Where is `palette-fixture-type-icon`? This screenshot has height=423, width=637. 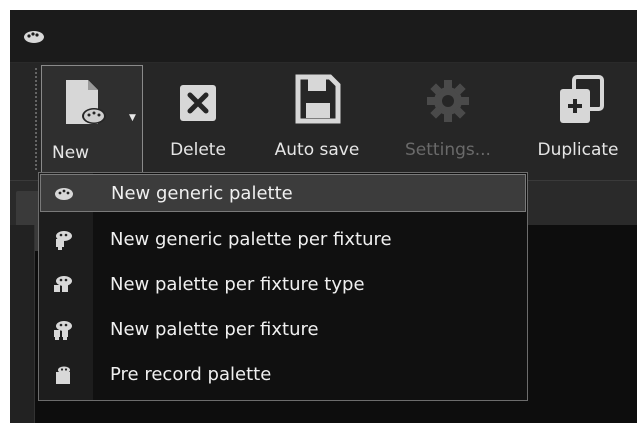 palette-fixture-type-icon is located at coordinates (63, 284).